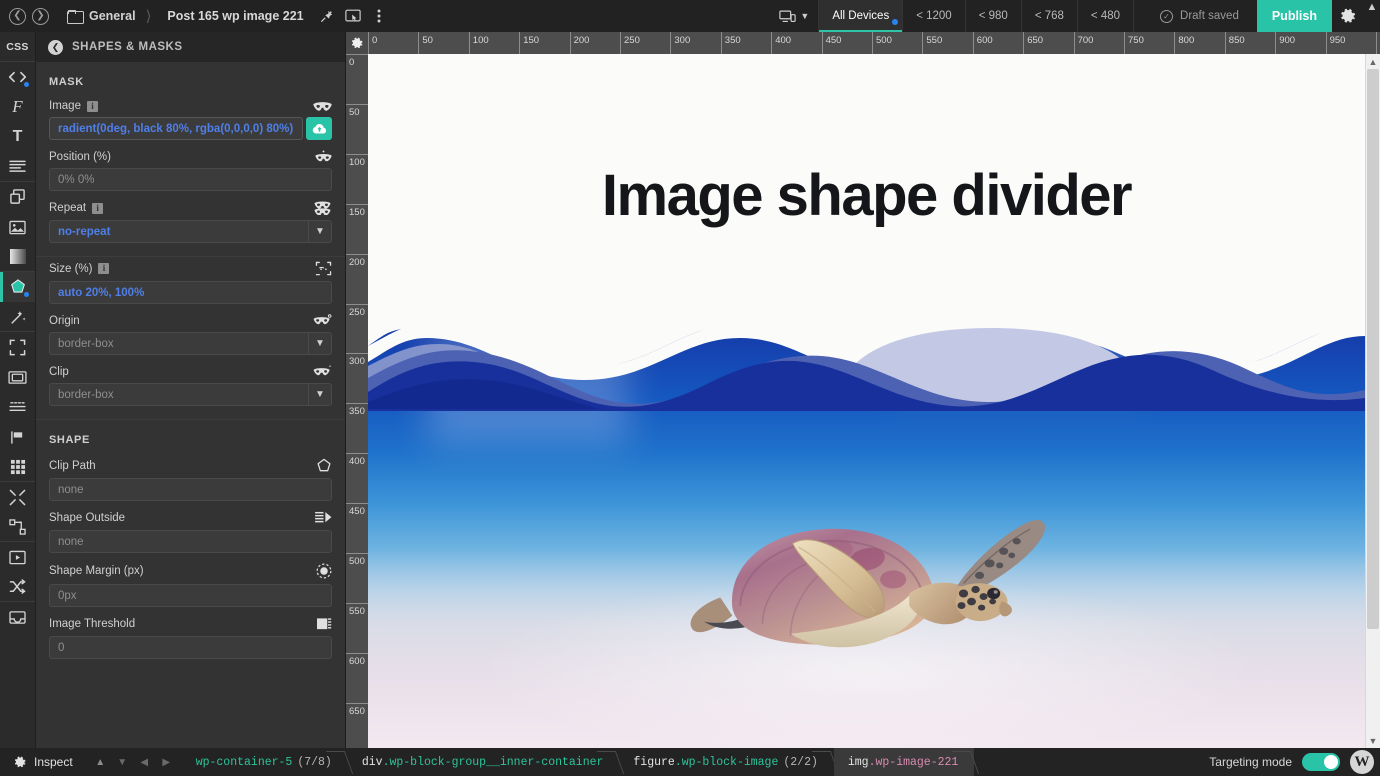 The width and height of the screenshot is (1380, 776). Describe the element at coordinates (17, 287) in the screenshot. I see `rail-item-shapes-masks` at that location.